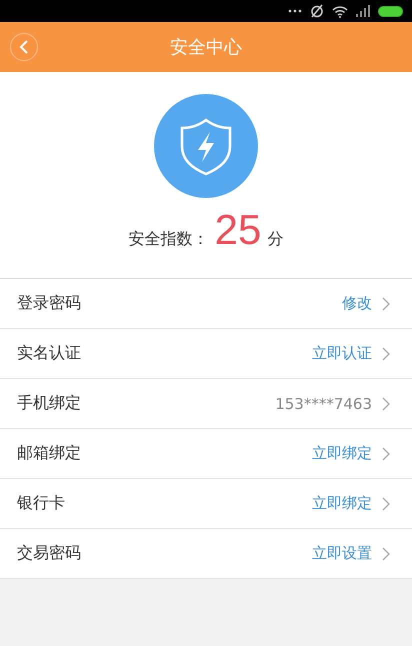 The height and width of the screenshot is (646, 412). What do you see at coordinates (206, 47) in the screenshot?
I see `page-title: 安全中心` at bounding box center [206, 47].